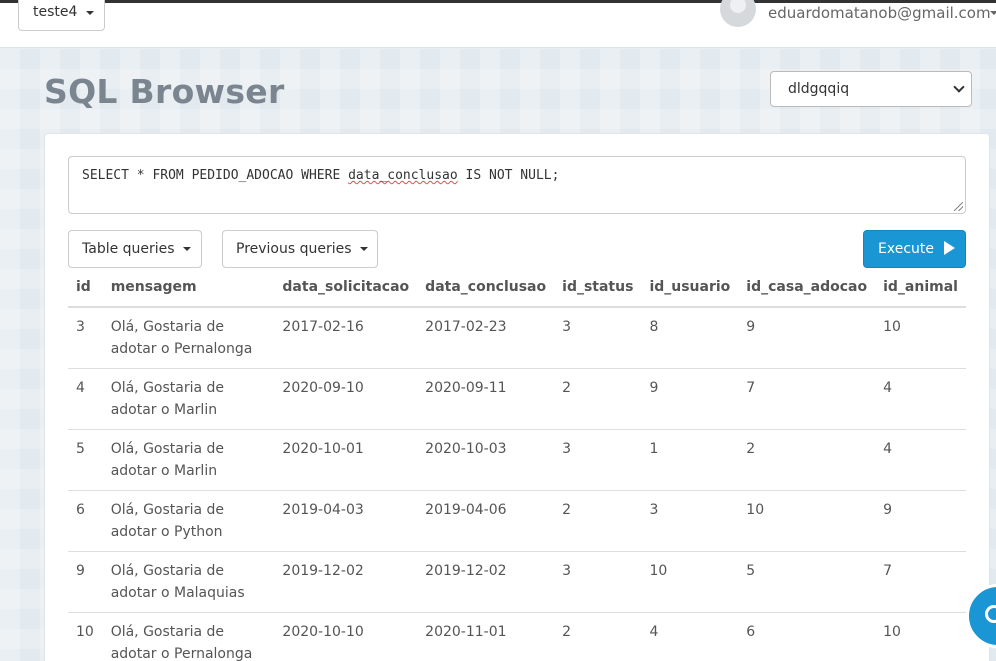 Image resolution: width=996 pixels, height=661 pixels. What do you see at coordinates (958, 206) in the screenshot?
I see `resize-handle` at bounding box center [958, 206].